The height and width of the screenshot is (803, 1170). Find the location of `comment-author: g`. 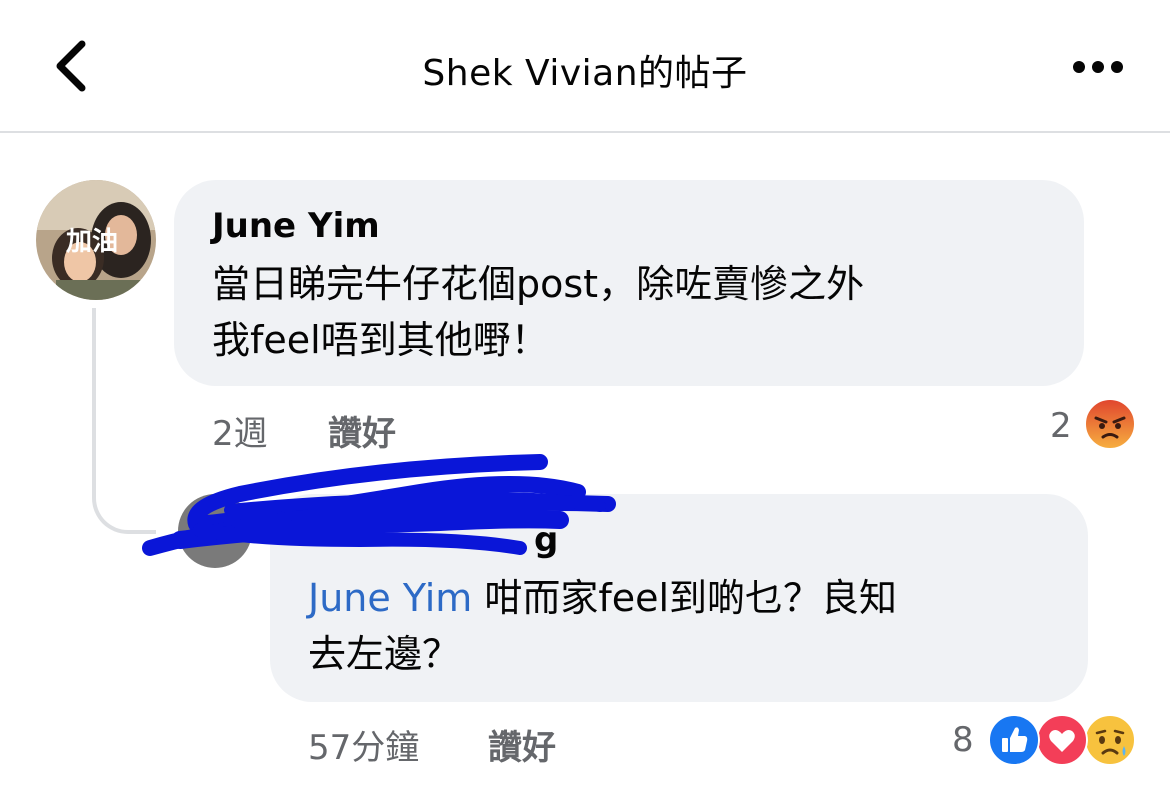

comment-author: g is located at coordinates (546, 540).